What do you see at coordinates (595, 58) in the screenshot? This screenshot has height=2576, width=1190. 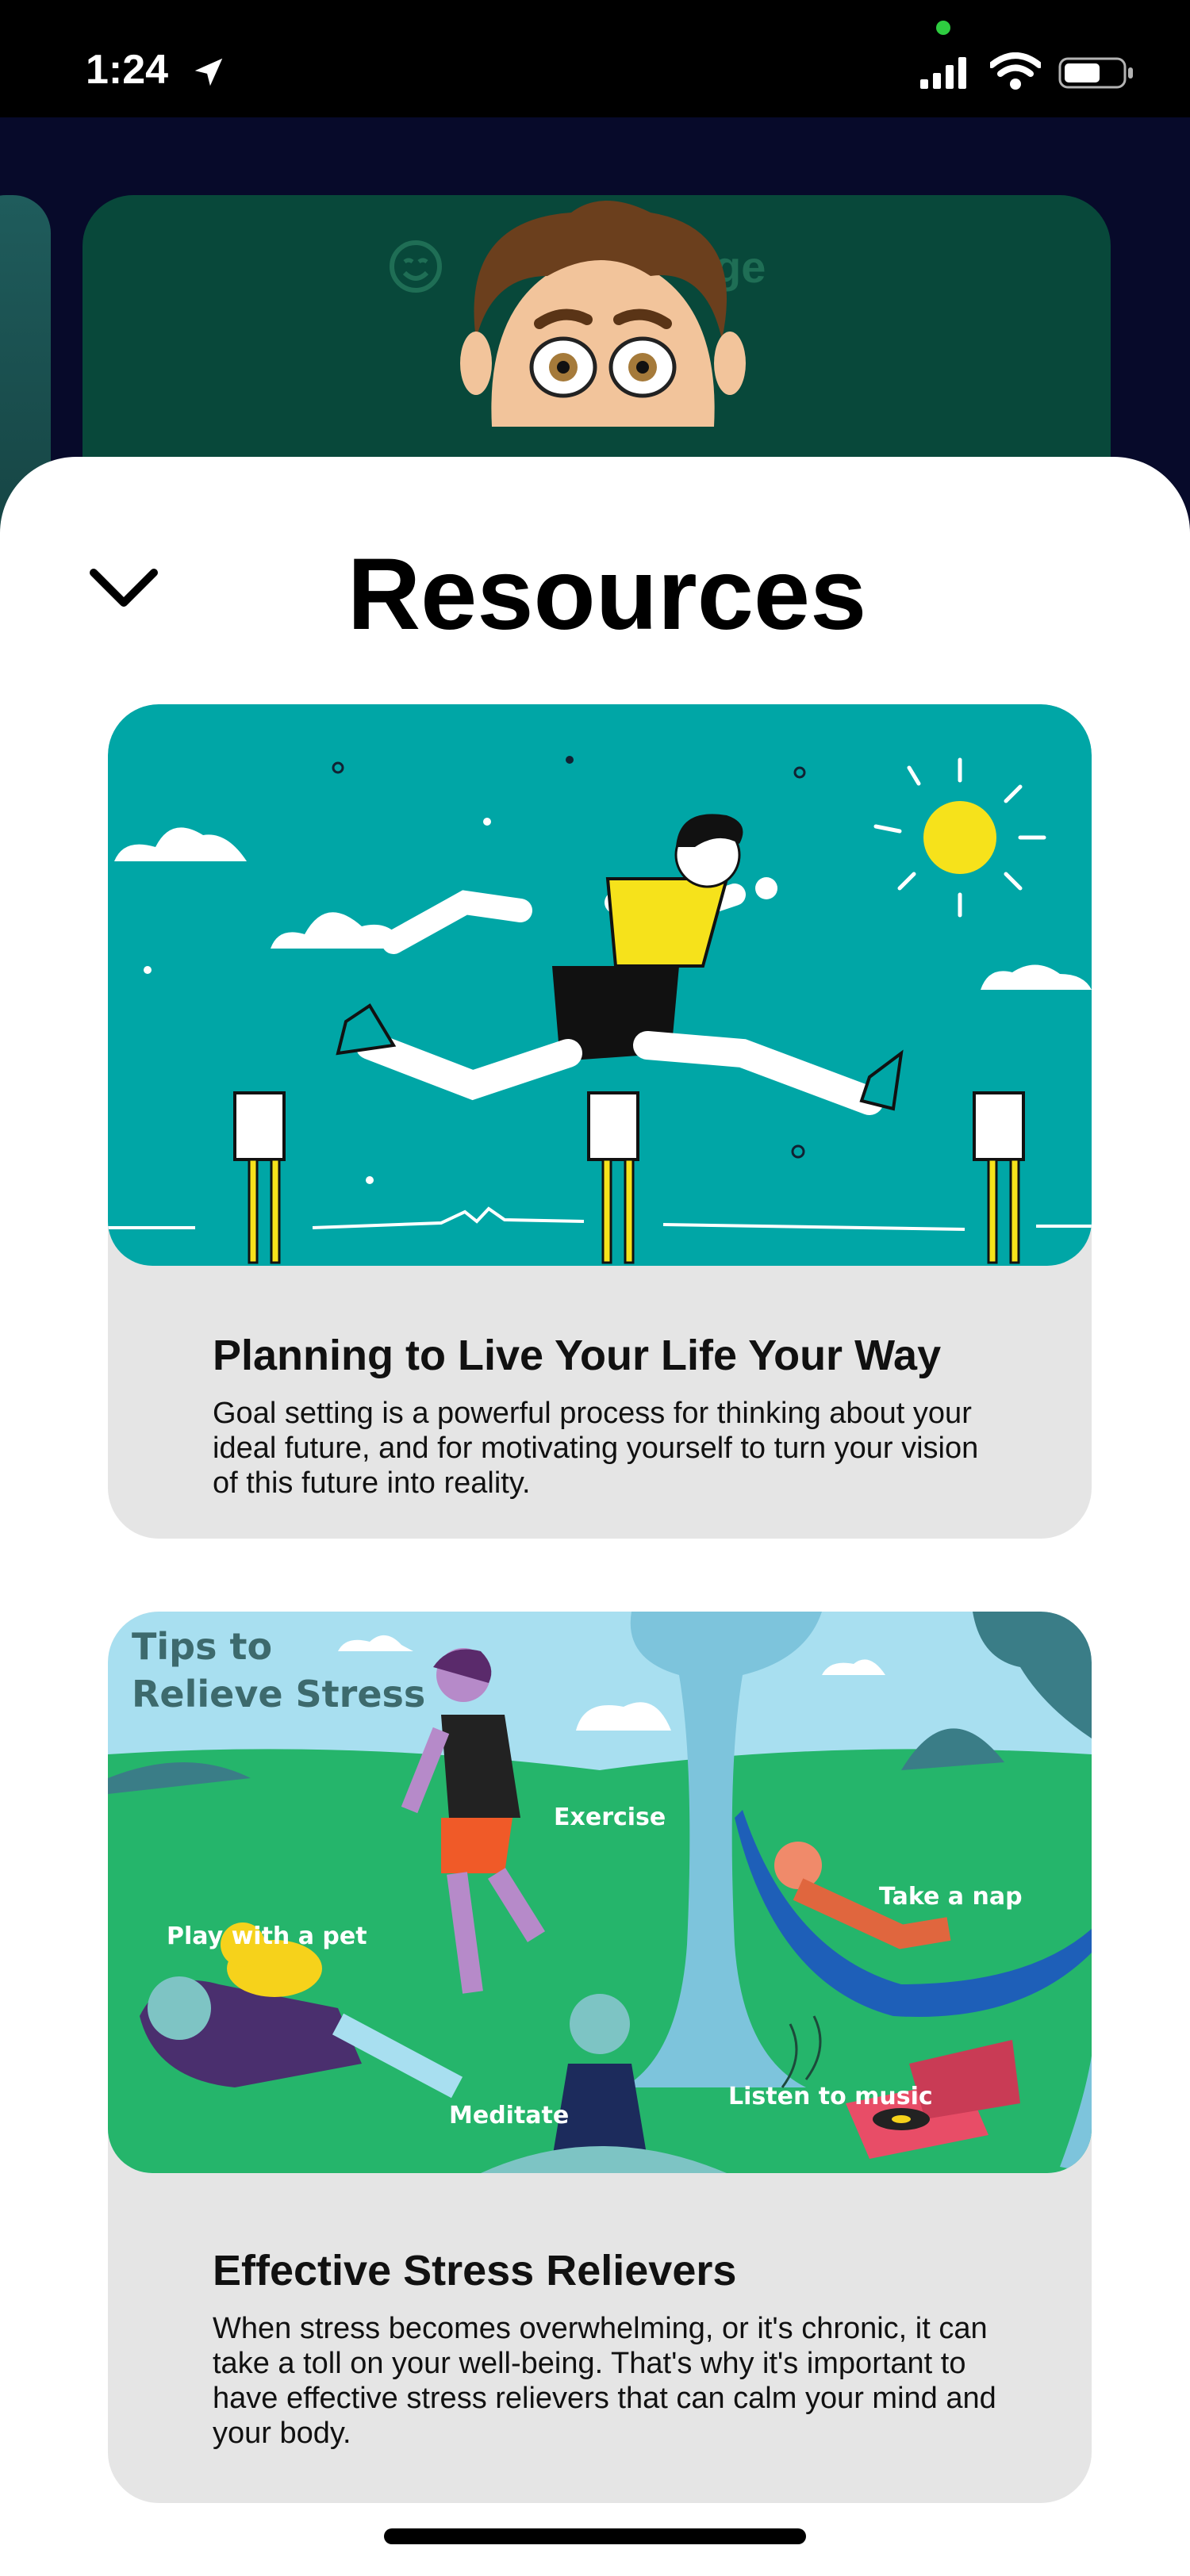 I see `status-bar: 1:24` at bounding box center [595, 58].